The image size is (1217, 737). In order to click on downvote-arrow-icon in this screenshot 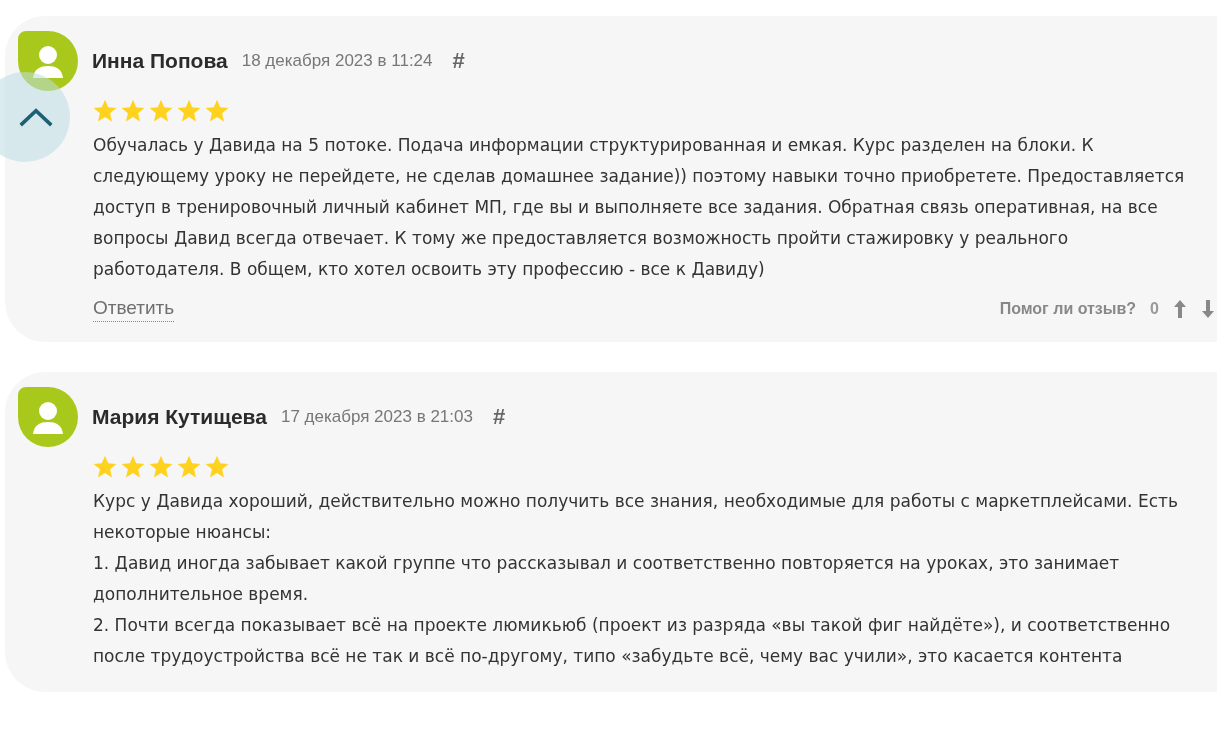, I will do `click(1208, 308)`.